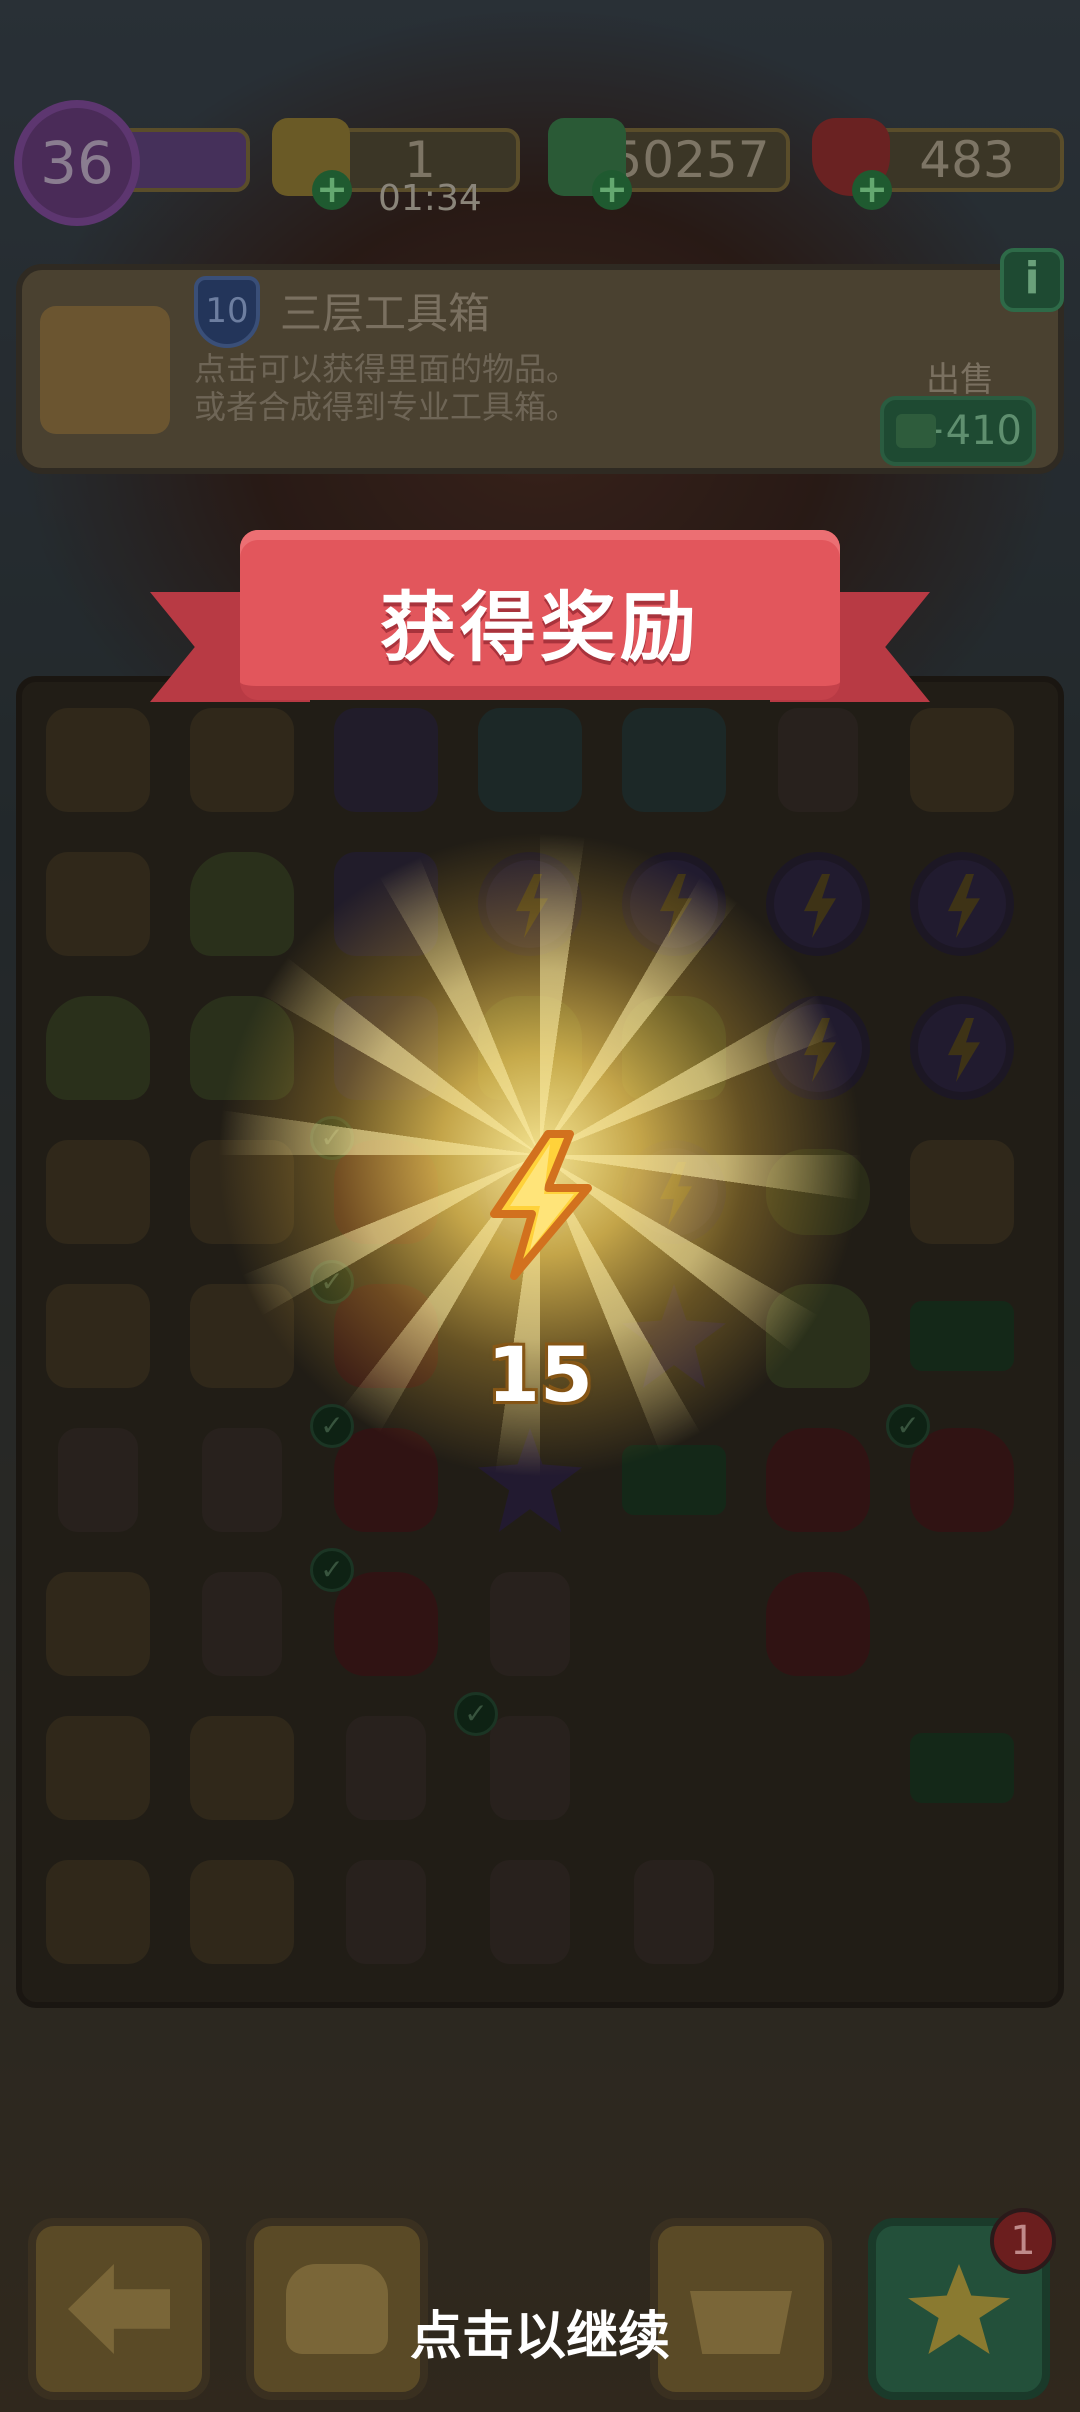 The image size is (1080, 2412). Describe the element at coordinates (385, 313) in the screenshot. I see `item-name: 三层工具箱` at that location.